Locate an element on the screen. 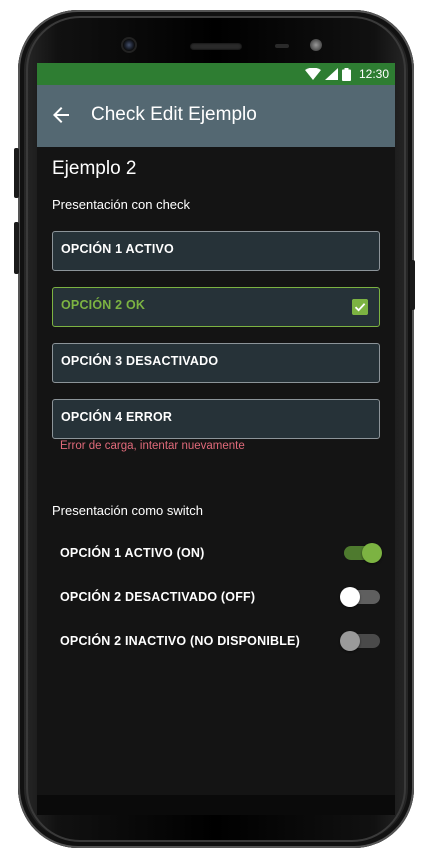 The width and height of the screenshot is (432, 859). option-label: OPCIÓN 1 ACTIVO is located at coordinates (117, 249).